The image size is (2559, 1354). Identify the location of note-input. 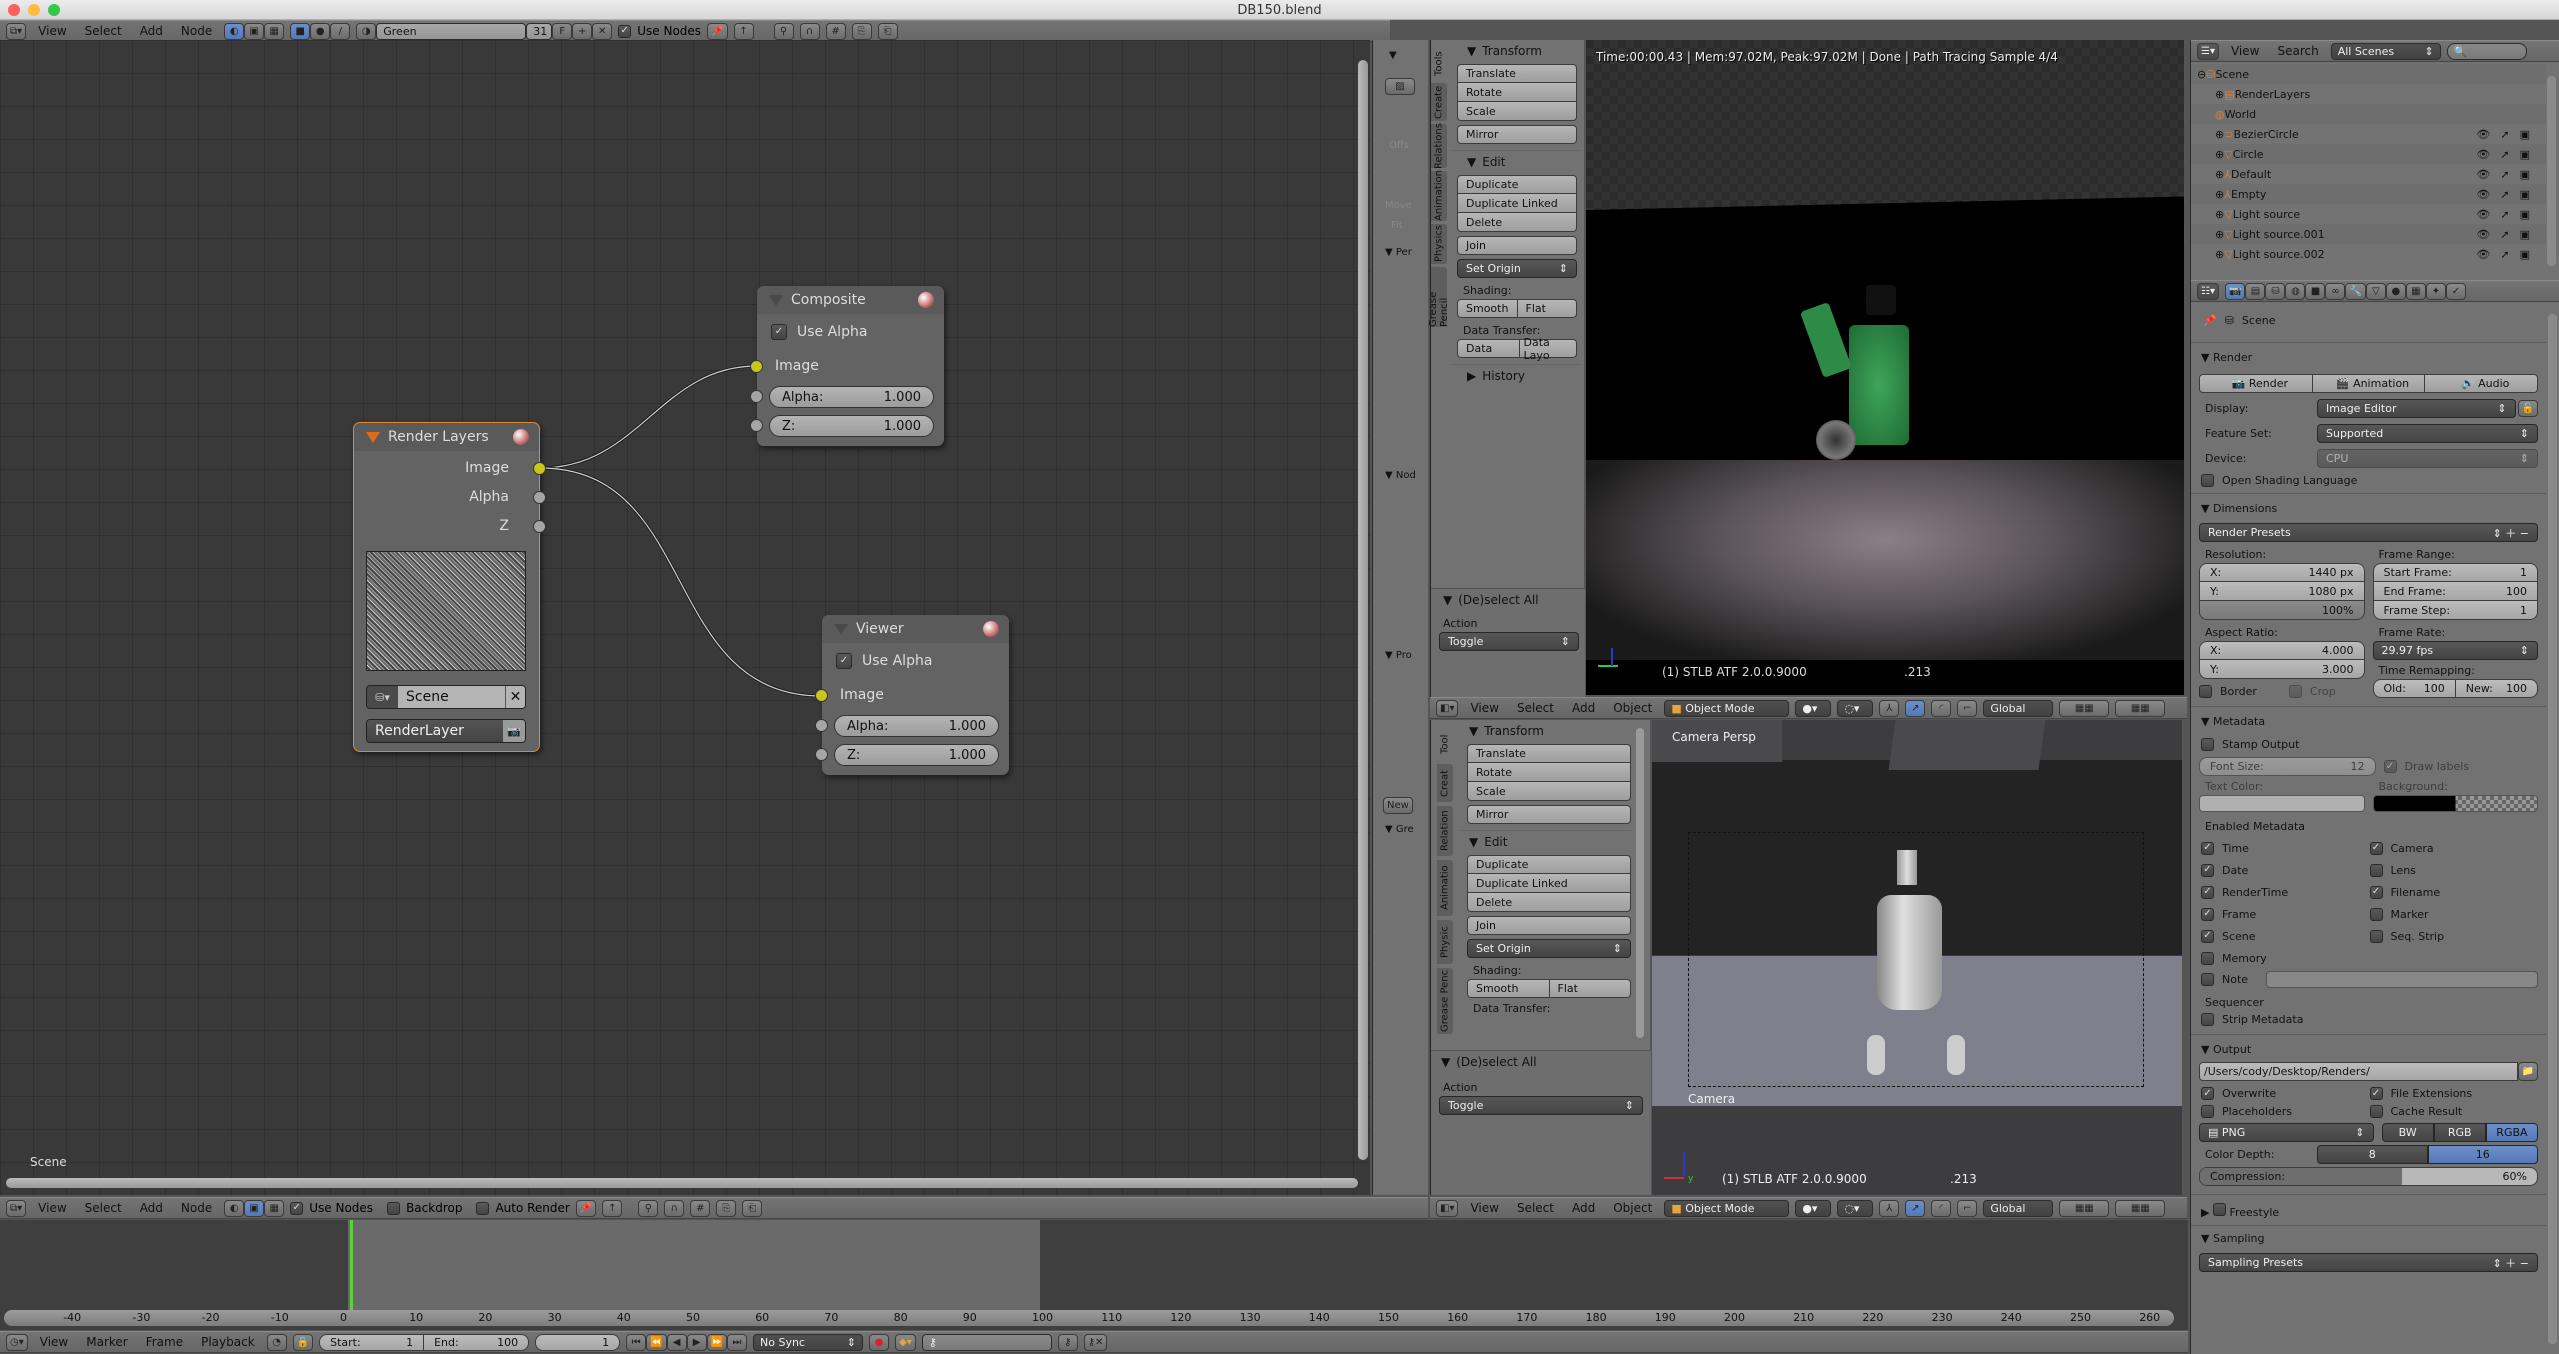
(2402, 979).